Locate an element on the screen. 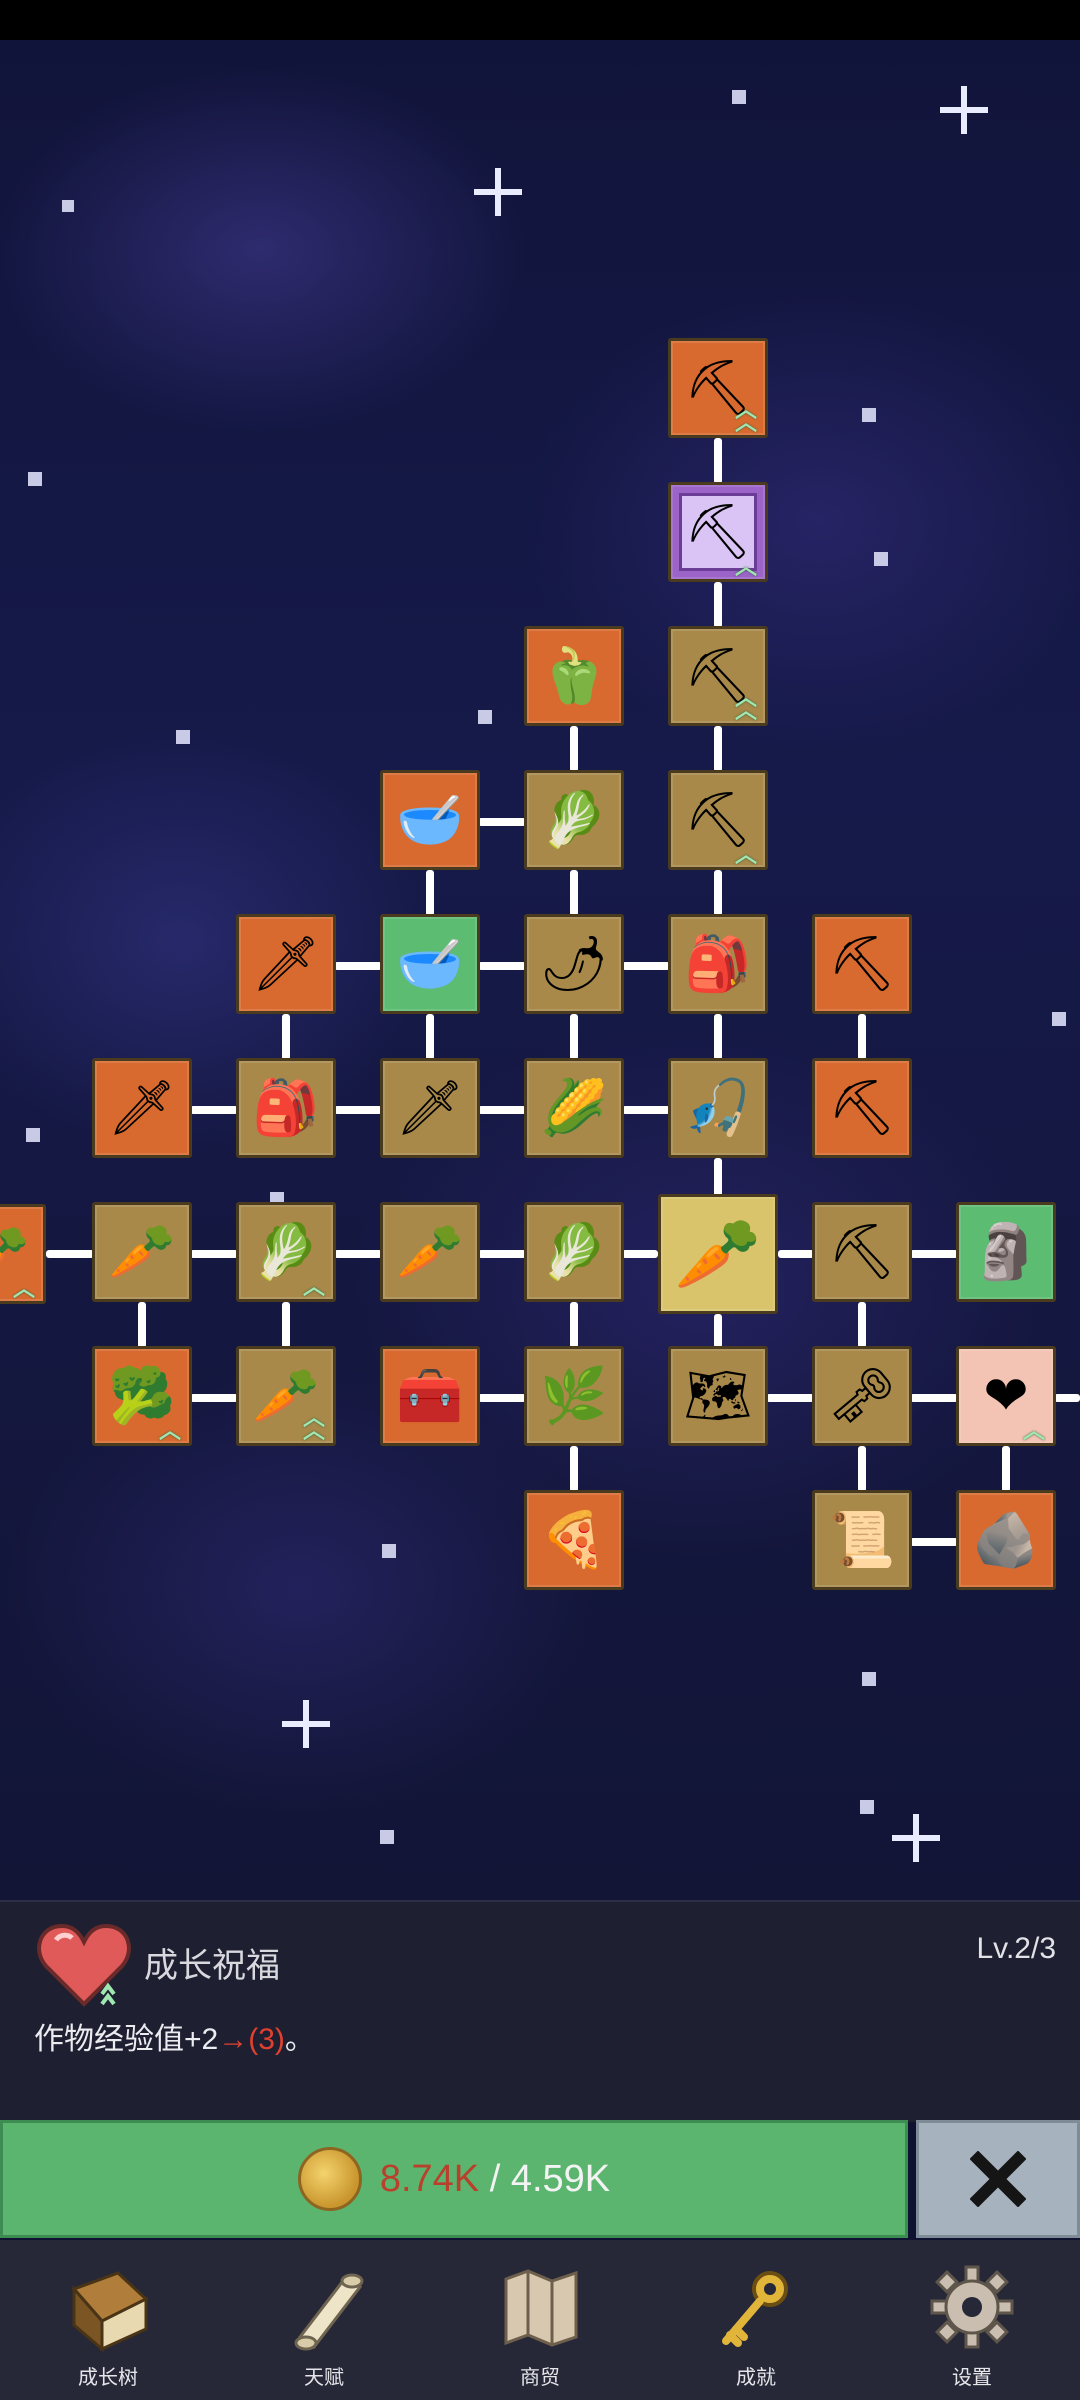  skill-node-chili: 🌶 is located at coordinates (574, 964).